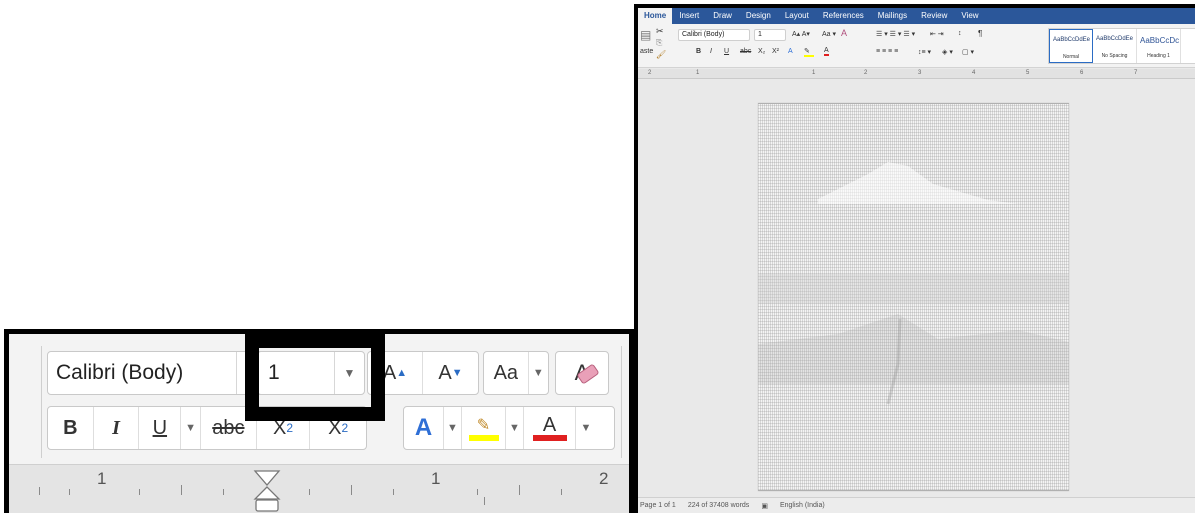  What do you see at coordinates (960, 33) in the screenshot?
I see `sort-icon: ↕` at bounding box center [960, 33].